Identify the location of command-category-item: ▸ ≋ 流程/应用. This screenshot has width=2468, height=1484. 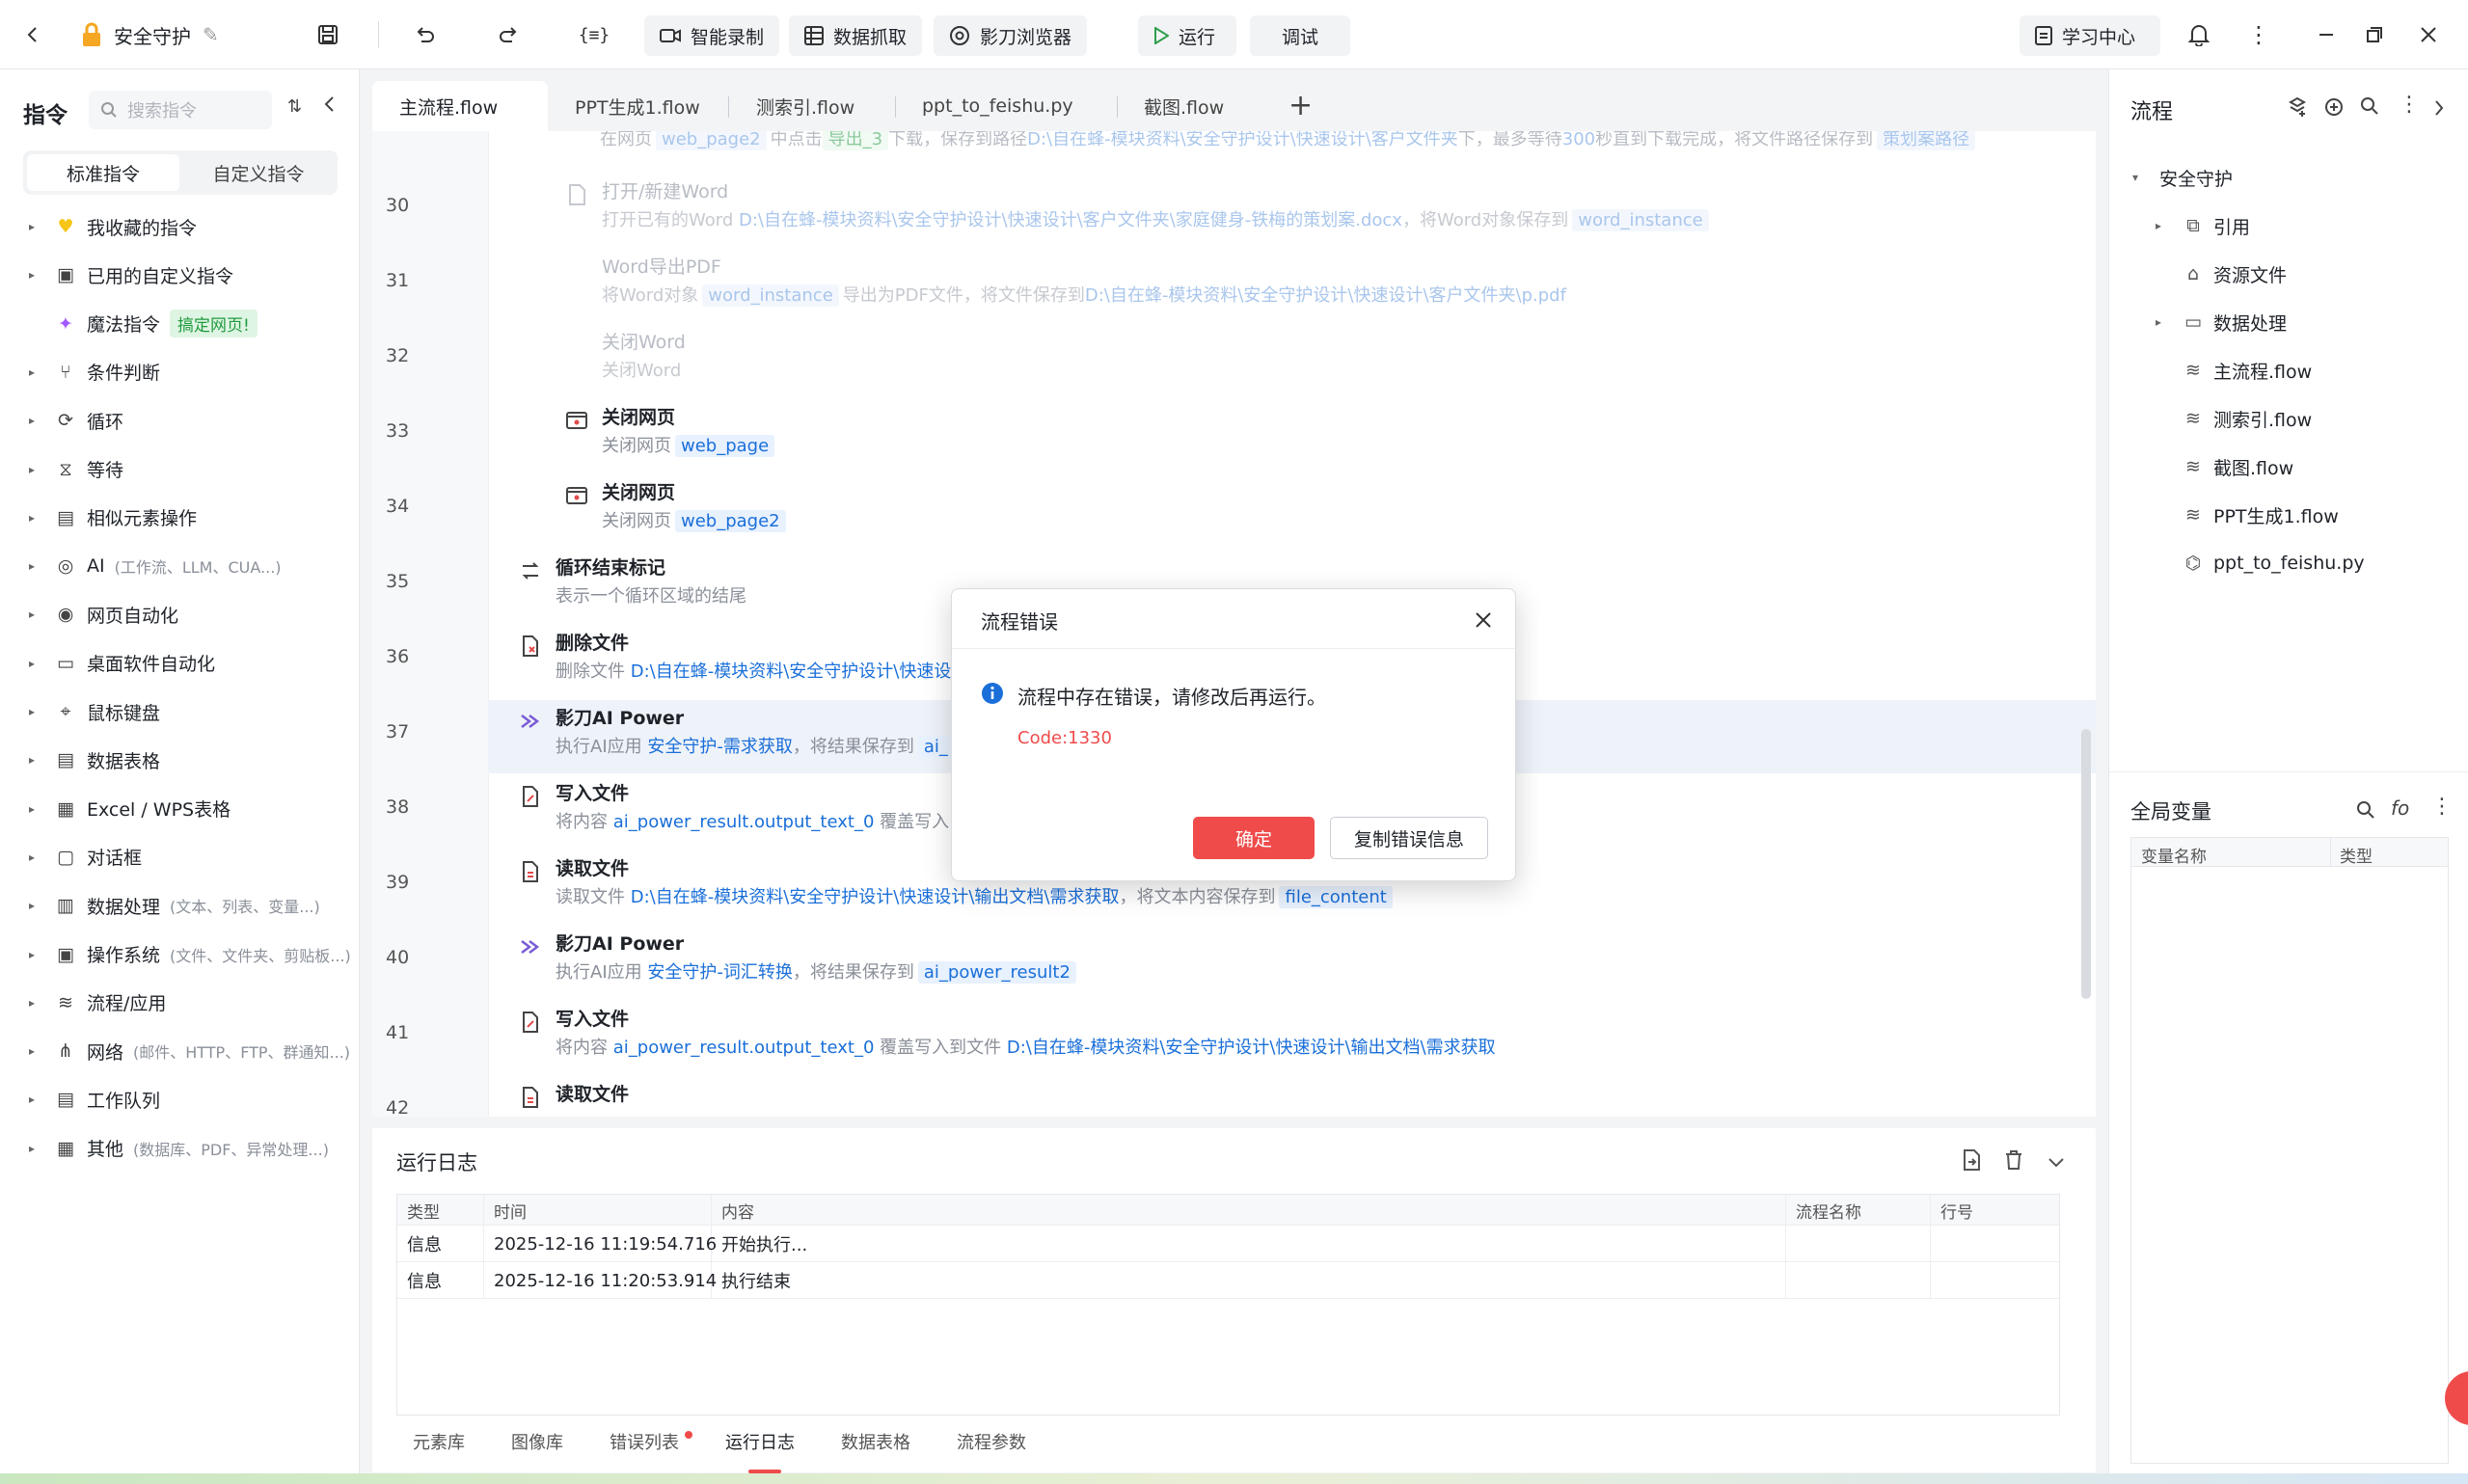
(97, 1003).